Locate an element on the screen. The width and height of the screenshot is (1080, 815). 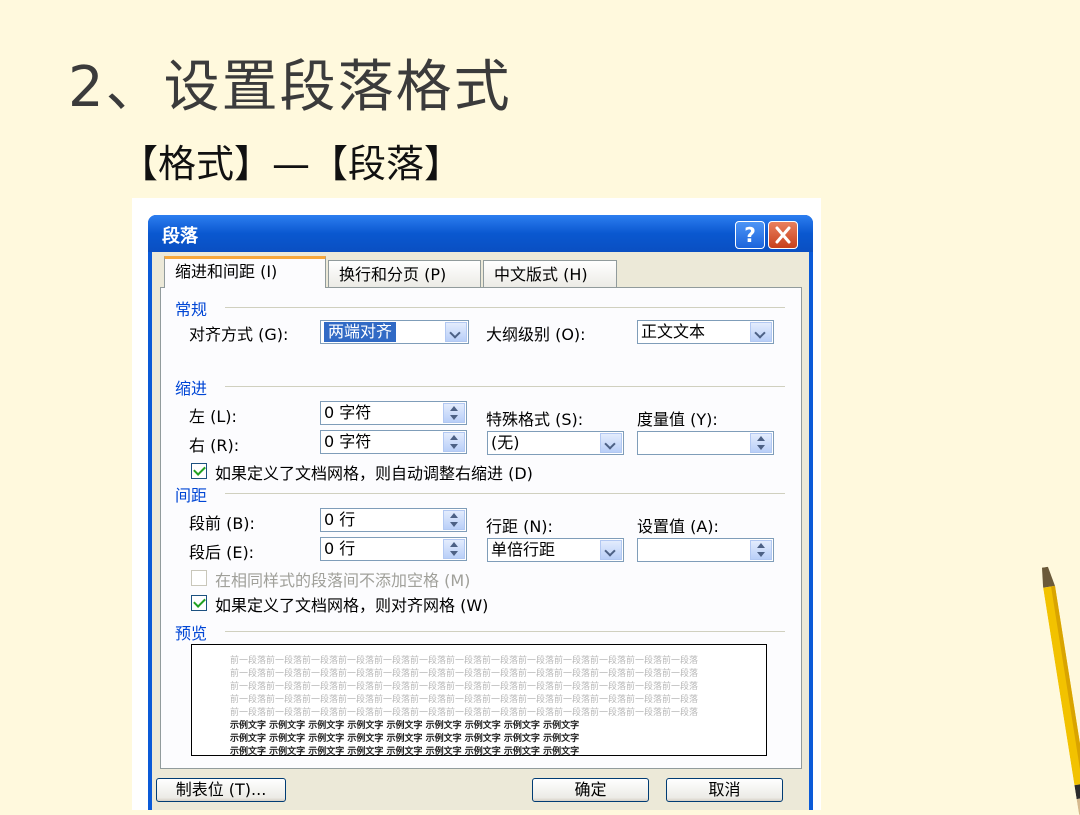
line-spacing-select: 单倍行距 is located at coordinates (555, 550).